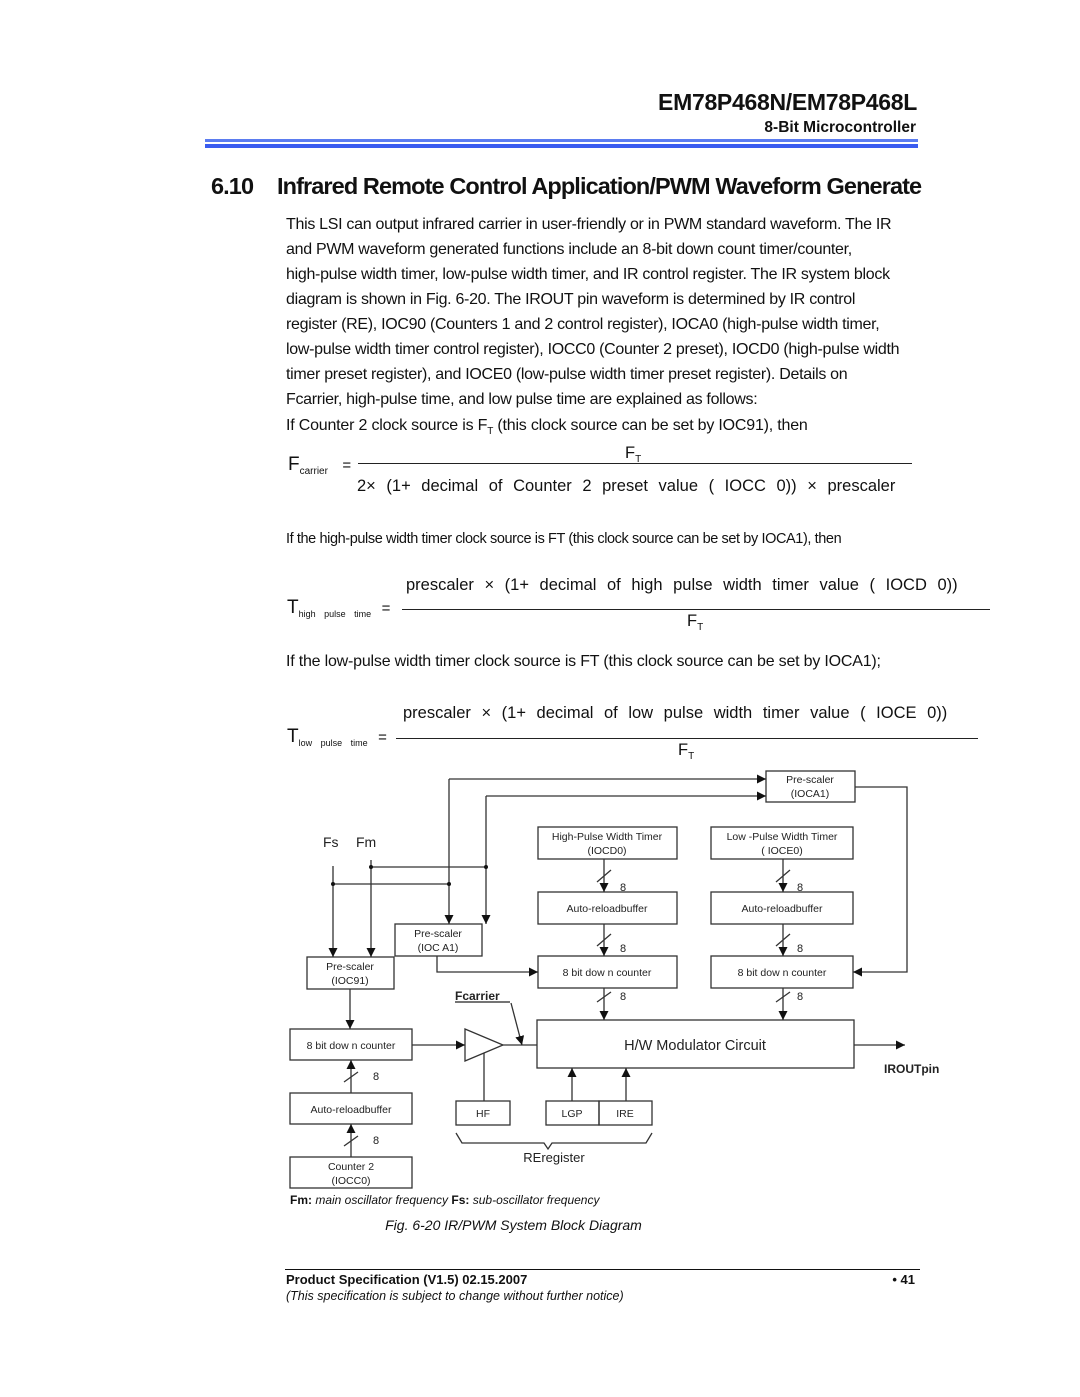 Image resolution: width=1080 pixels, height=1397 pixels. I want to click on top-prescaler-to-low-counter, so click(880, 881).